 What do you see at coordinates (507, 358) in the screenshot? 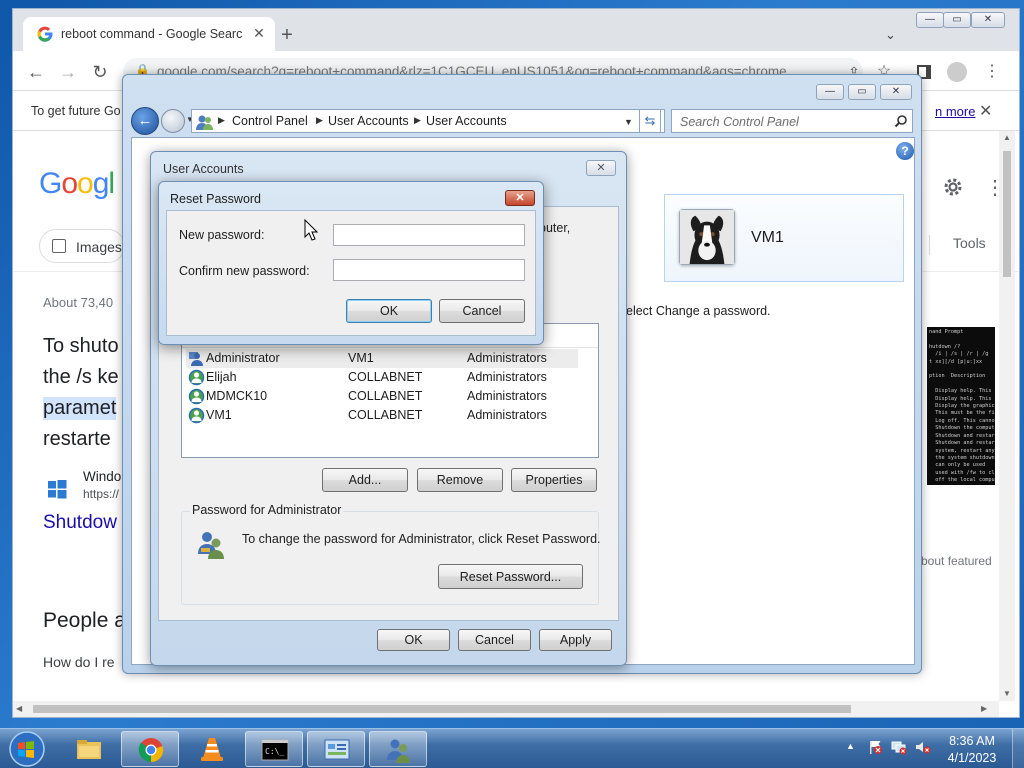
I see `group-cell: Administrators` at bounding box center [507, 358].